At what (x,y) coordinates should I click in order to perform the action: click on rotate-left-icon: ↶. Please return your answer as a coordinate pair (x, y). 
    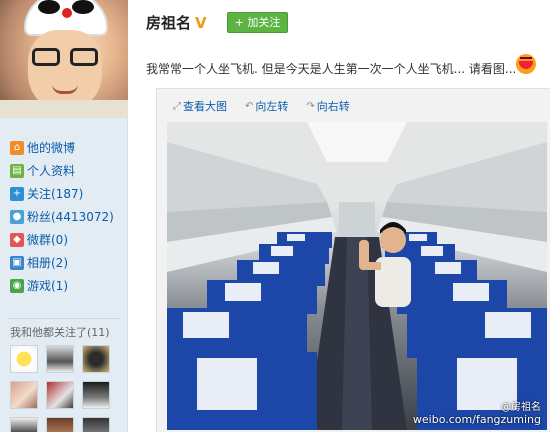
    Looking at the image, I should click on (249, 106).